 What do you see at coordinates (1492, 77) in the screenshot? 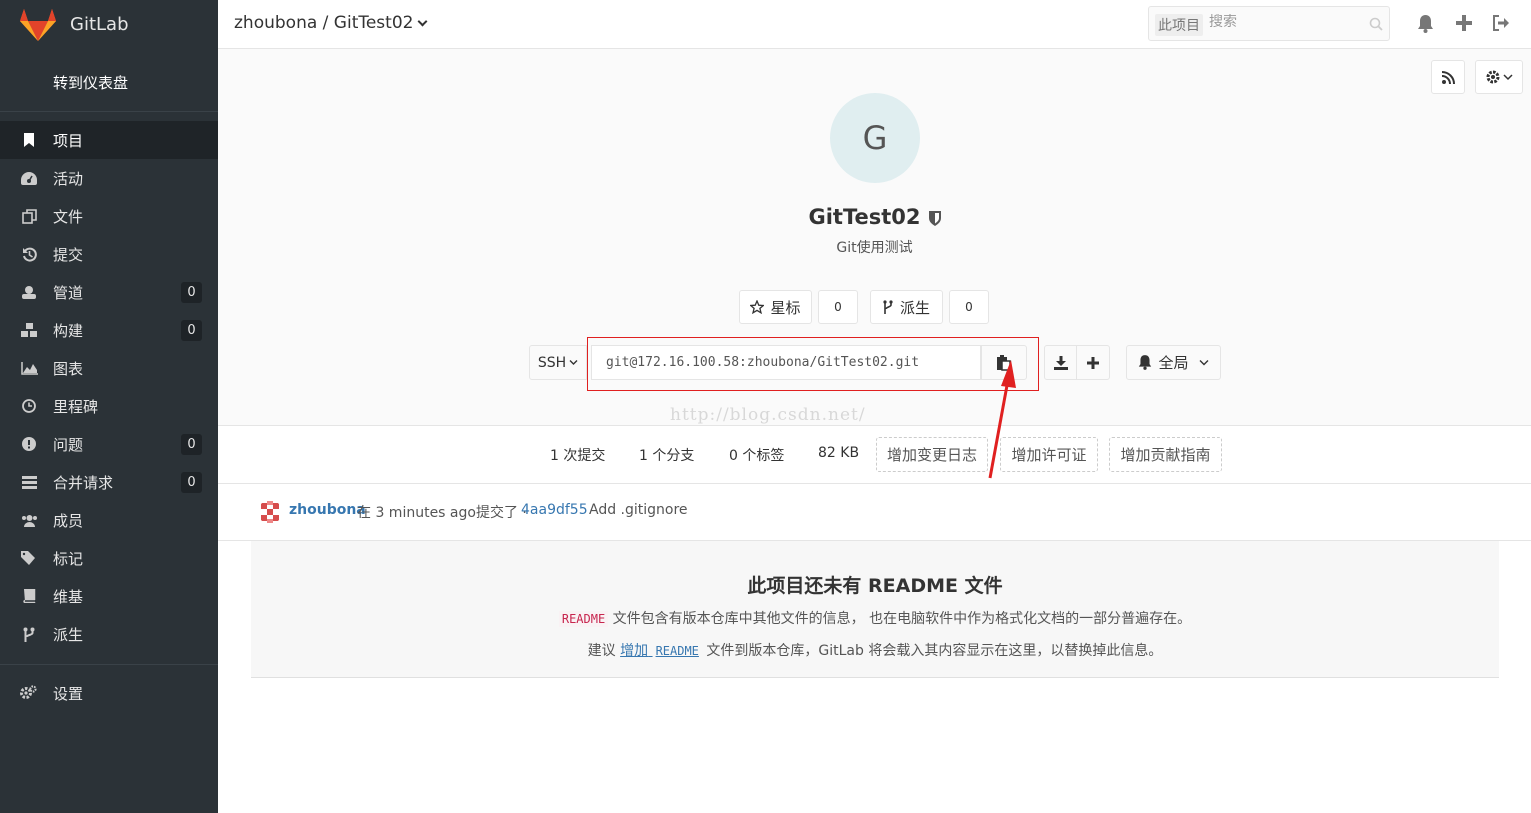
I see `gear-icon` at bounding box center [1492, 77].